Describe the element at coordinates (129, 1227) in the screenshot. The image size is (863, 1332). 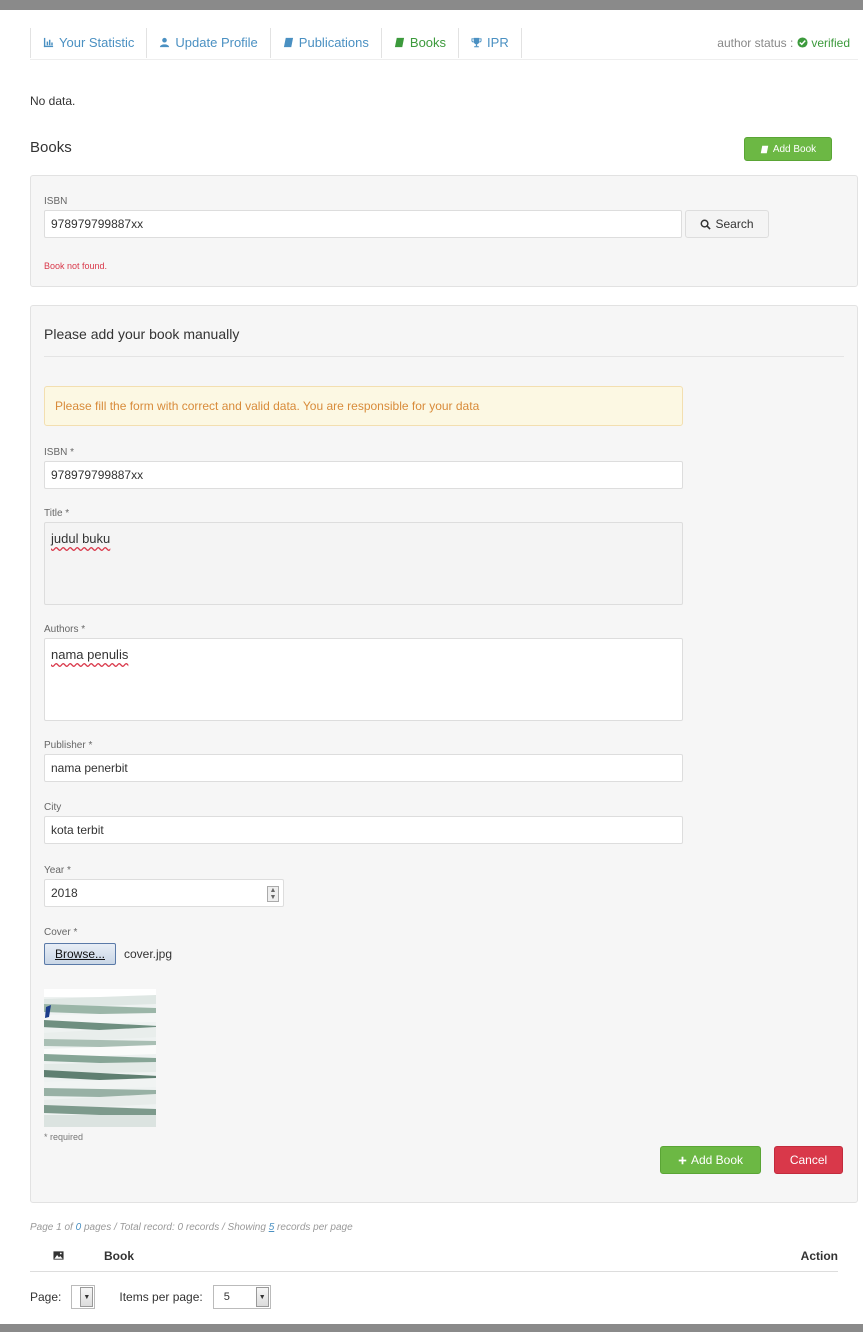
I see `pager-middle: pages / Total record:` at that location.